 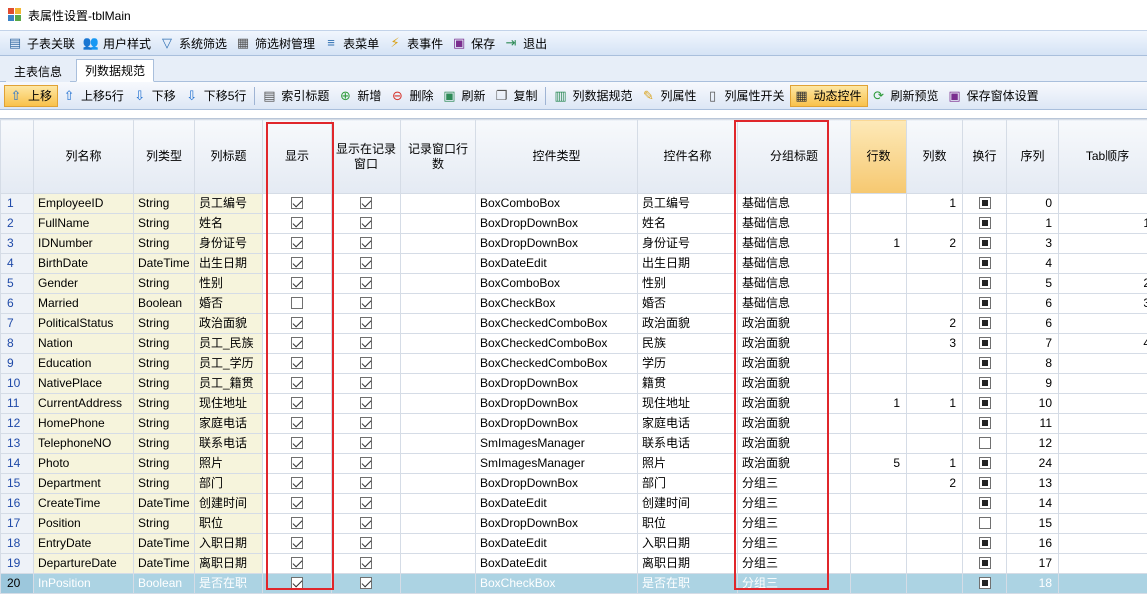 What do you see at coordinates (229, 244) in the screenshot?
I see `cell-title: 身份证号` at bounding box center [229, 244].